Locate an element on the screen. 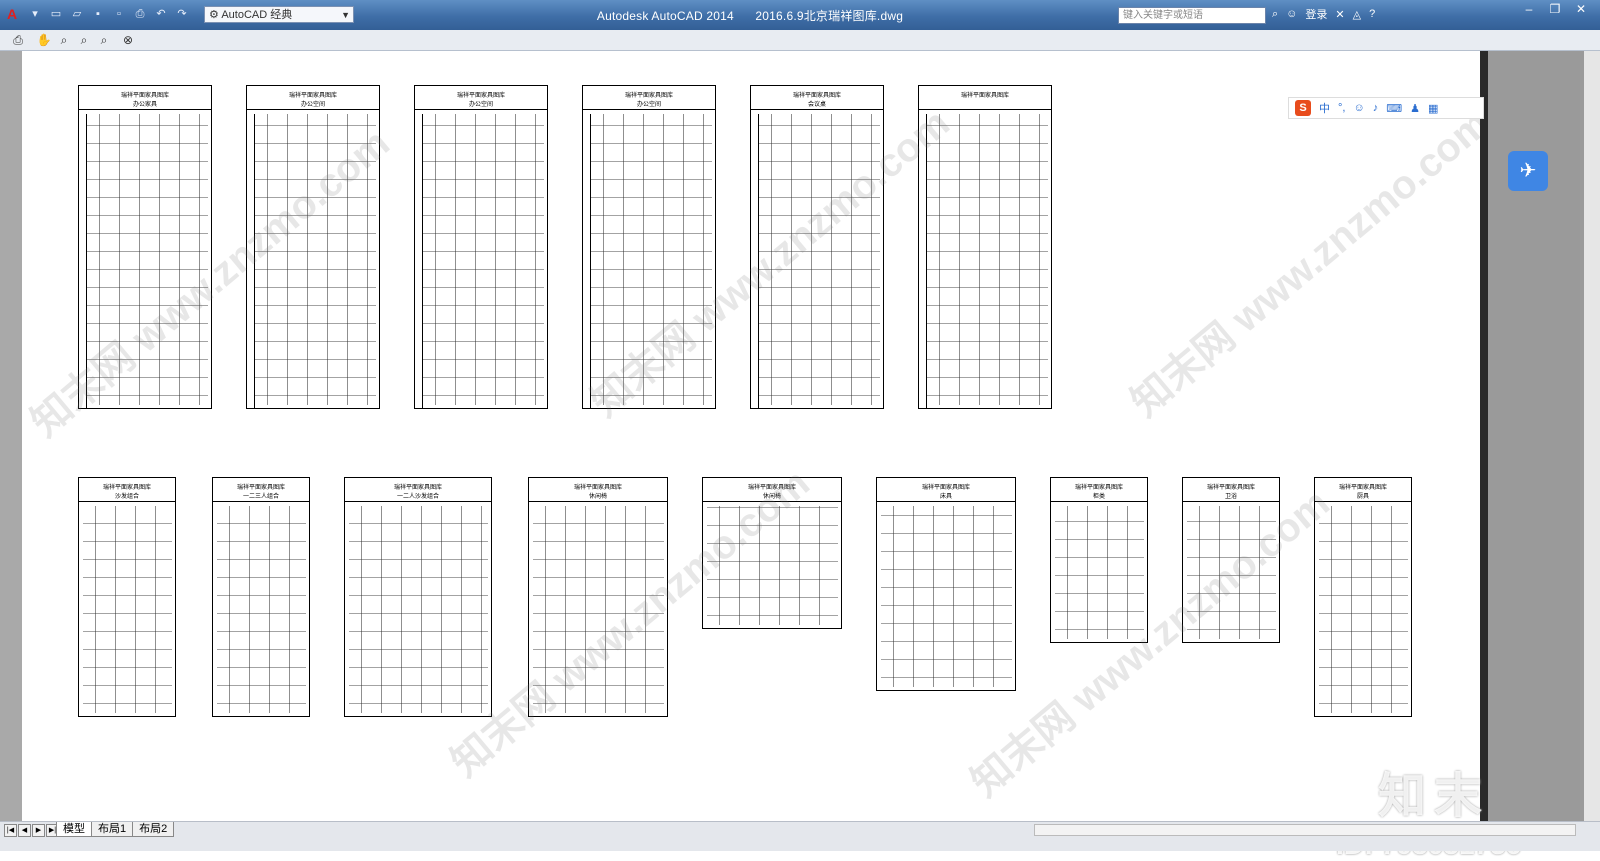 The height and width of the screenshot is (861, 1600). layout-tabs: 模型 布局1 布局2 is located at coordinates (115, 829).